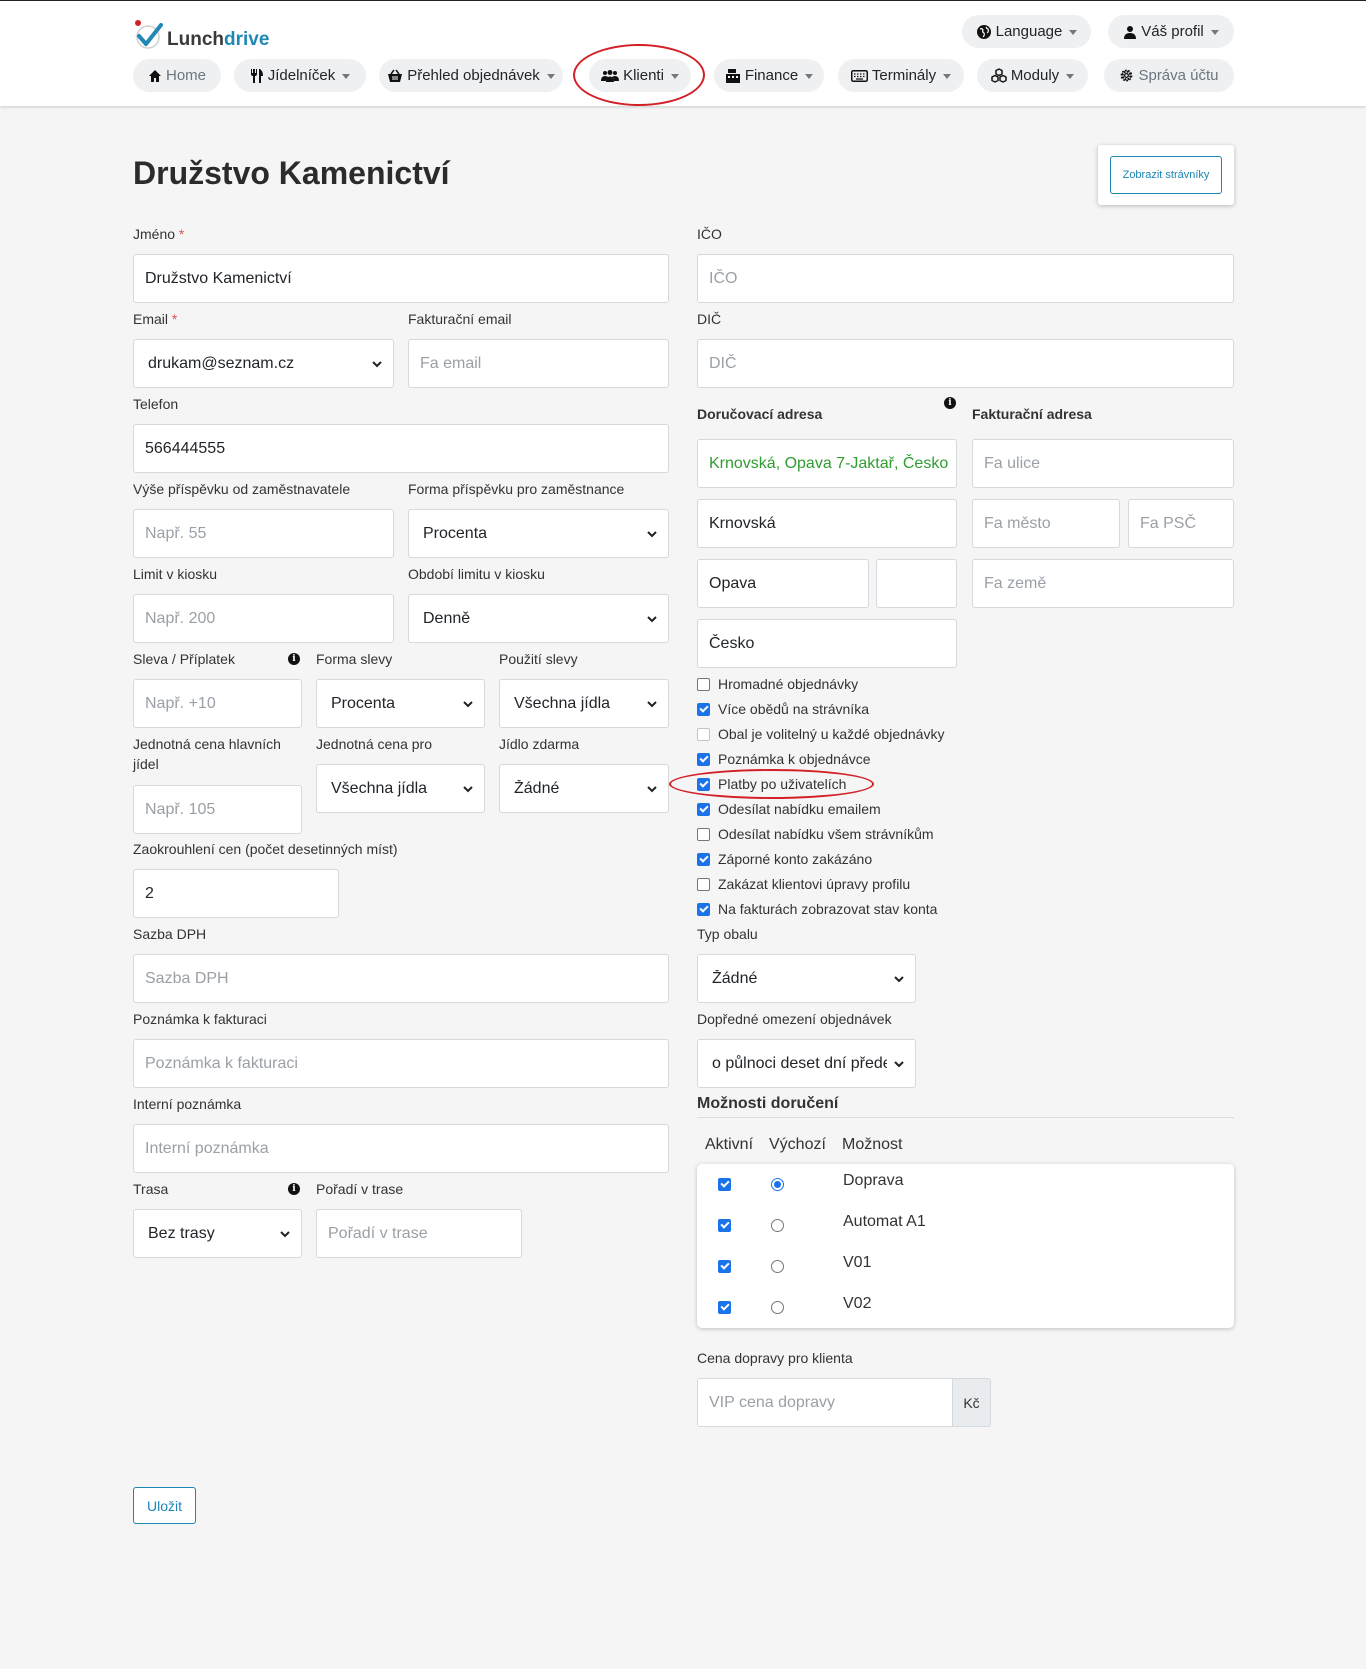 The width and height of the screenshot is (1366, 1669). Describe the element at coordinates (1103, 583) in the screenshot. I see `billing-country-input: Fa země` at that location.